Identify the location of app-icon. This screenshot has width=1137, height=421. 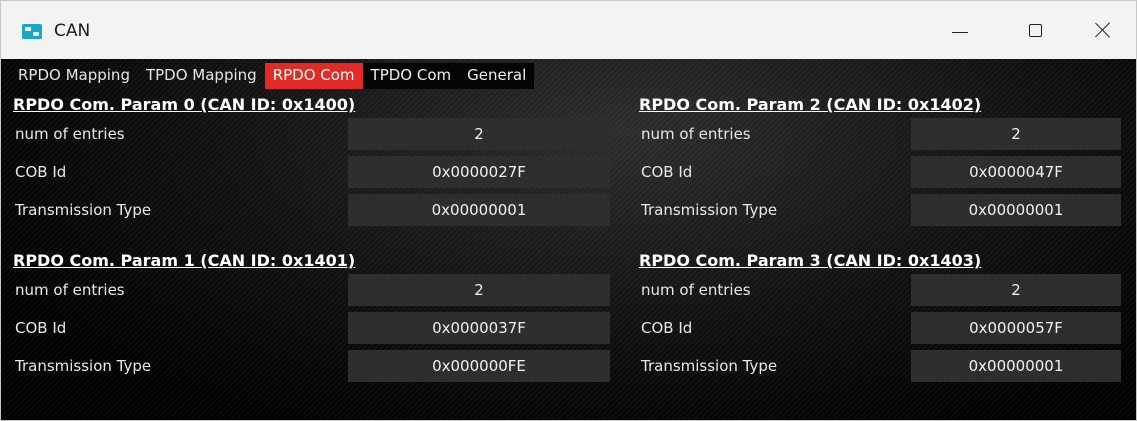
(32, 31).